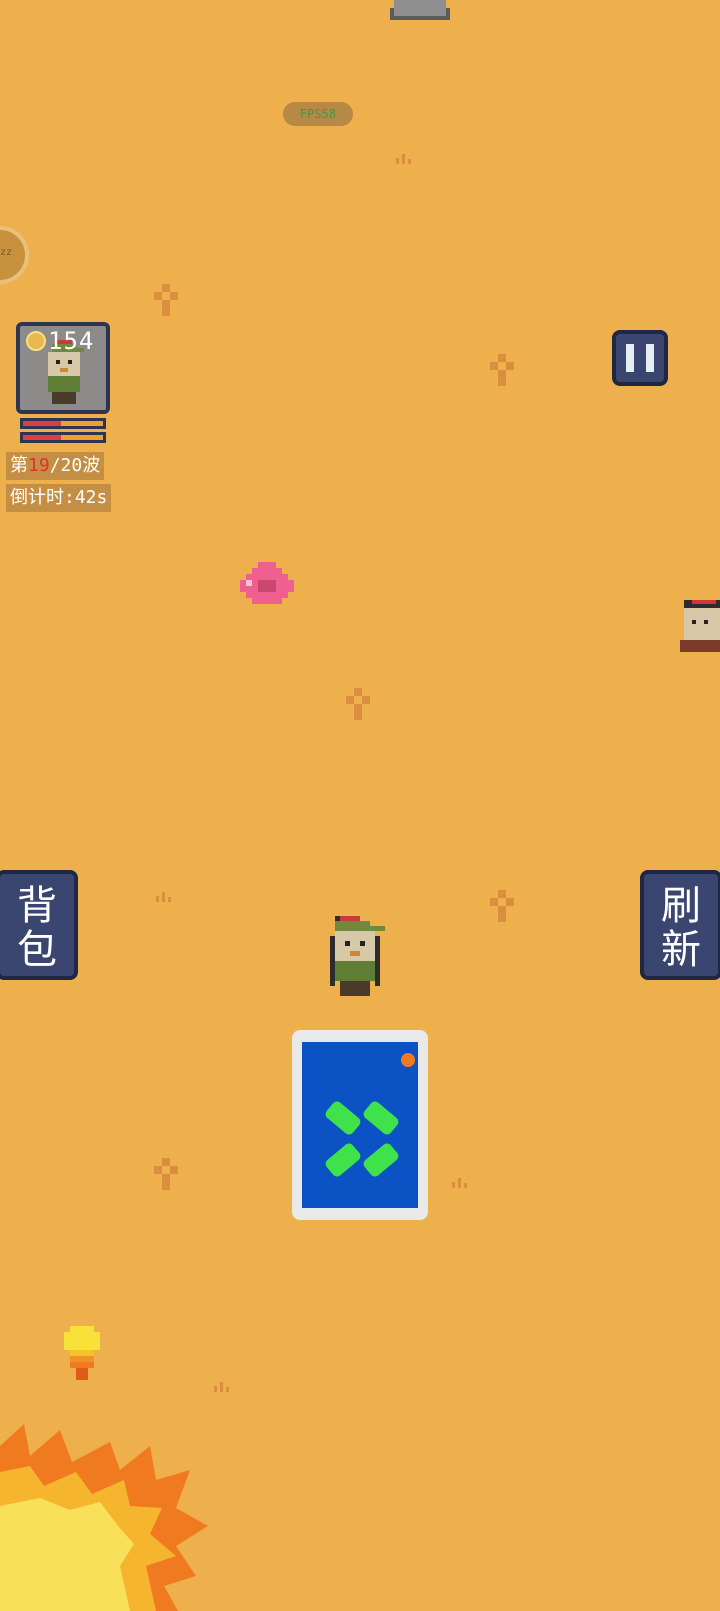  Describe the element at coordinates (59, 498) in the screenshot. I see `countdown-timer: 倒计时:42s` at that location.